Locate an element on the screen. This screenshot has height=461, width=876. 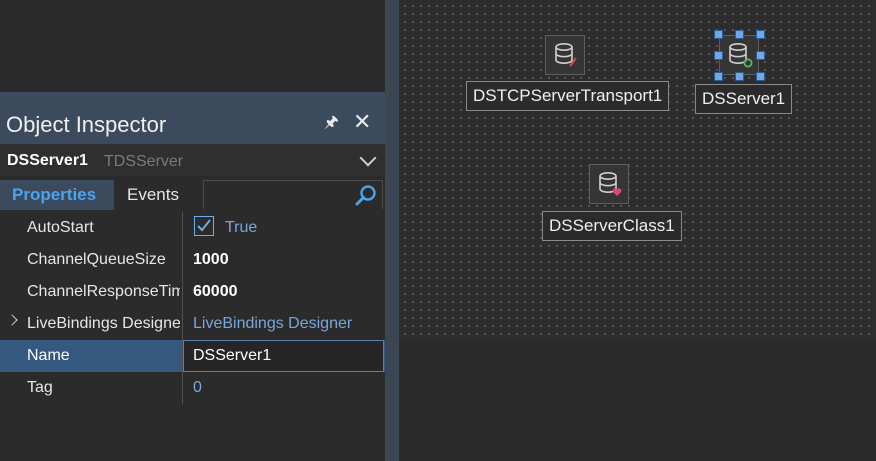
close-icon: ✕ is located at coordinates (362, 122).